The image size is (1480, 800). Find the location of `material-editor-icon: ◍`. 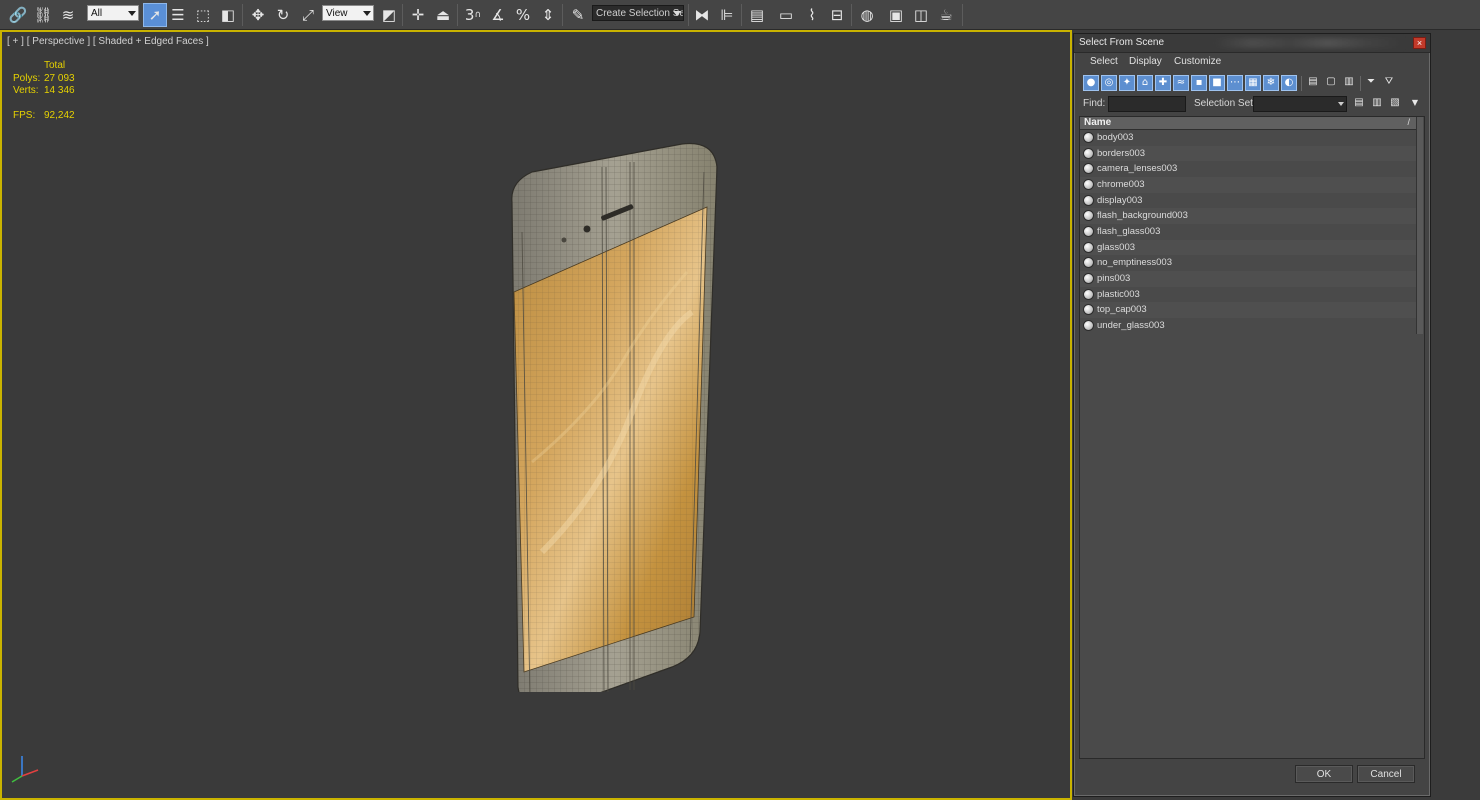

material-editor-icon: ◍ is located at coordinates (867, 15).